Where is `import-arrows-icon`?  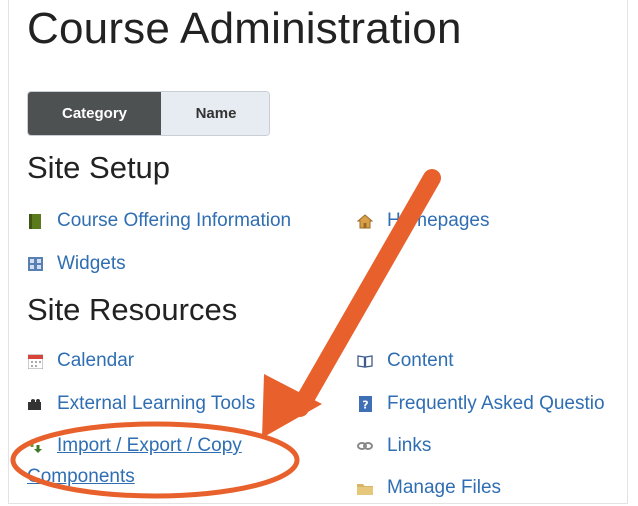 import-arrows-icon is located at coordinates (35, 446).